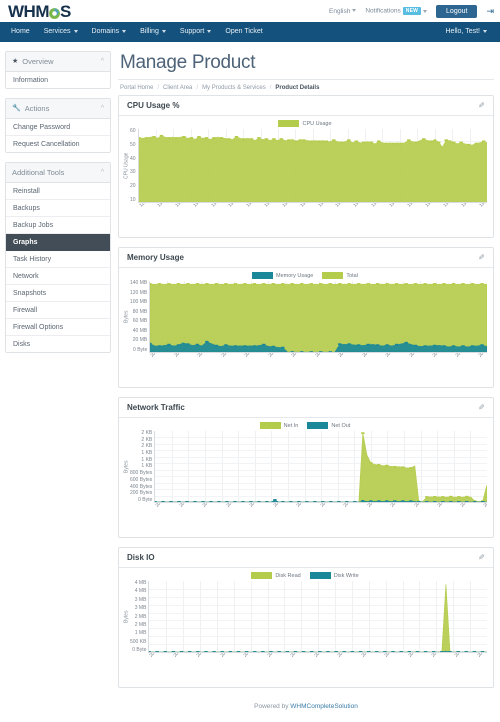 The width and height of the screenshot is (500, 722). Describe the element at coordinates (58, 173) in the screenshot. I see `sidebar-panel-additional-tools-header: Additional Tools ^` at that location.